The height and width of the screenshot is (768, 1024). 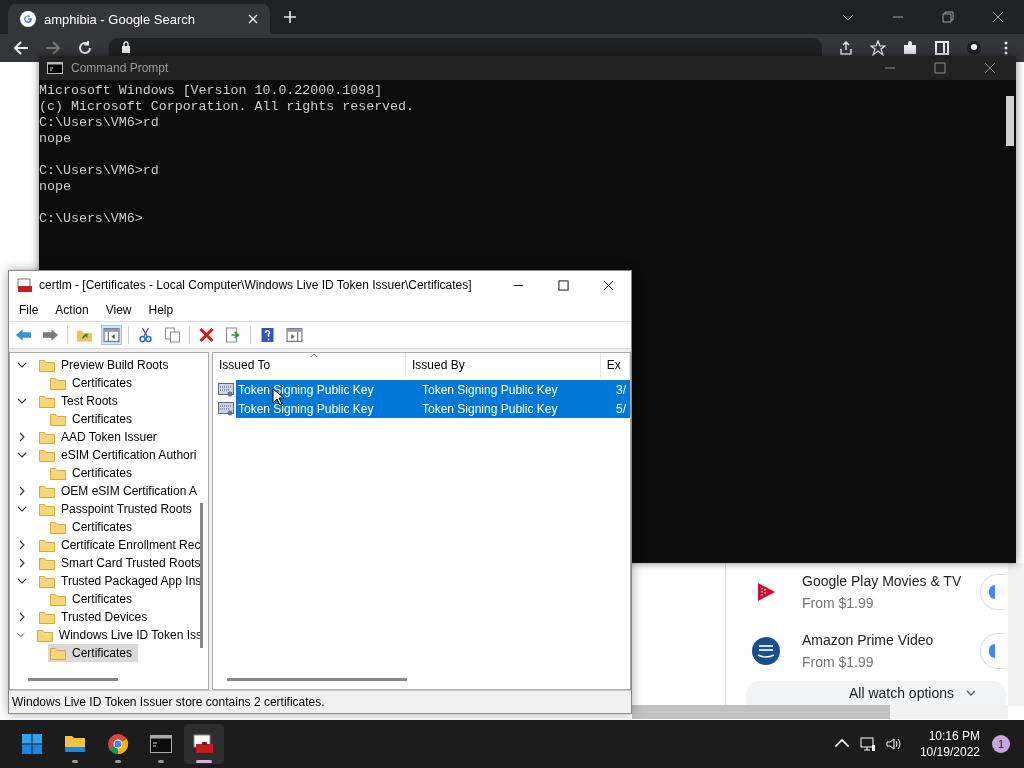 I want to click on copy-icon, so click(x=172, y=335).